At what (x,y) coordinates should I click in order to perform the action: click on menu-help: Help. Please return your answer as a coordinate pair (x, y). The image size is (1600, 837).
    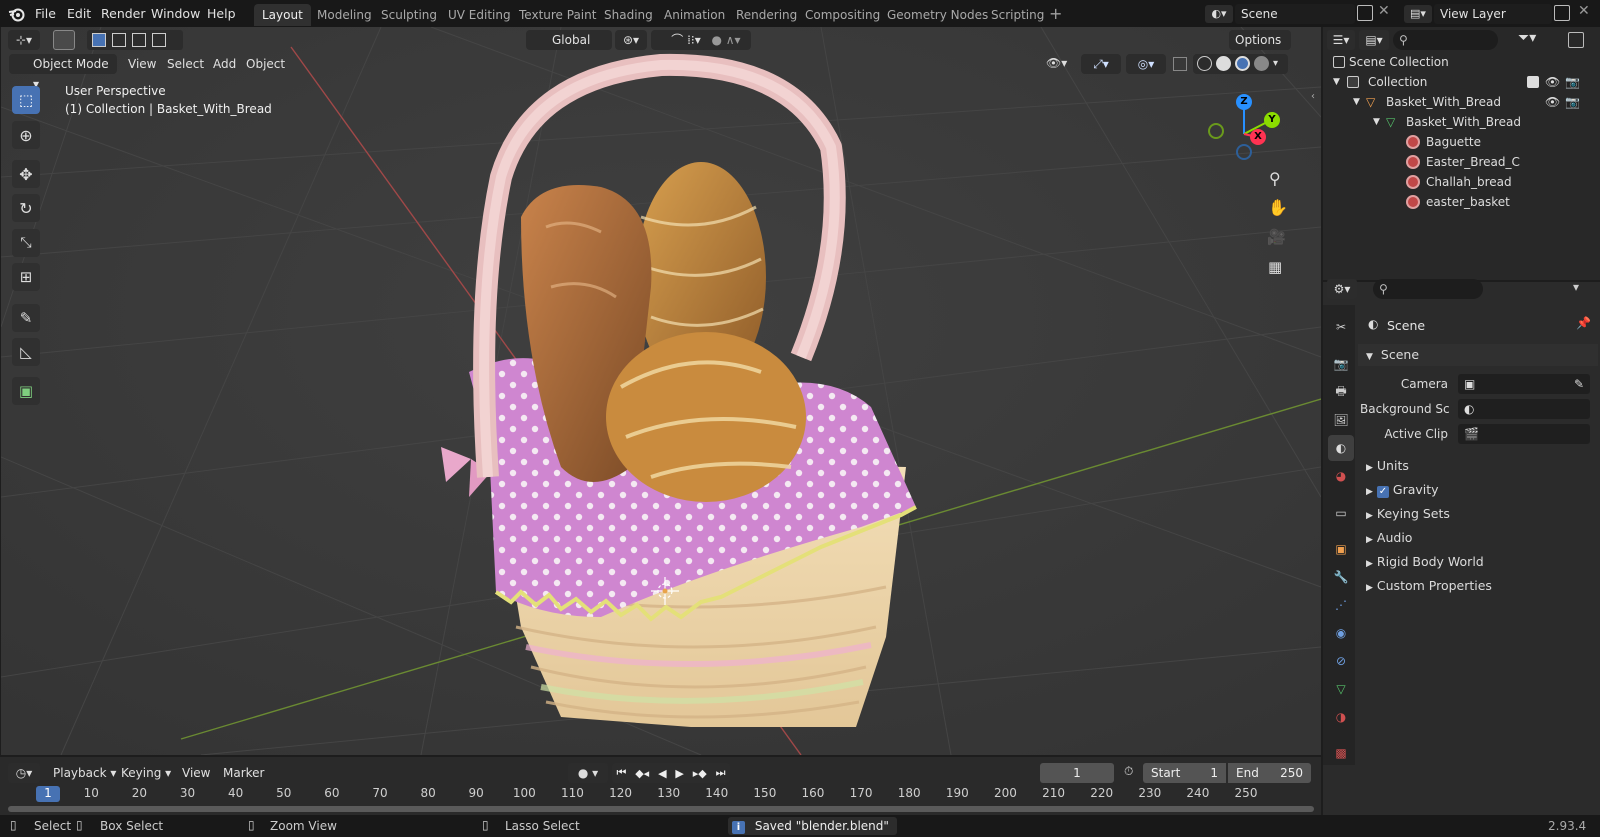
    Looking at the image, I should click on (221, 13).